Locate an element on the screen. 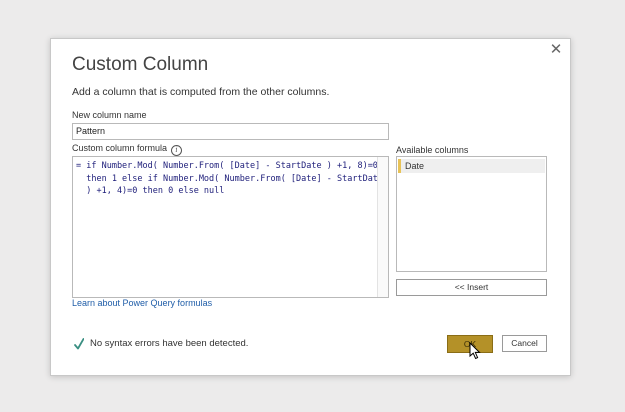 This screenshot has height=412, width=625. dialog-title: Custom Column is located at coordinates (140, 64).